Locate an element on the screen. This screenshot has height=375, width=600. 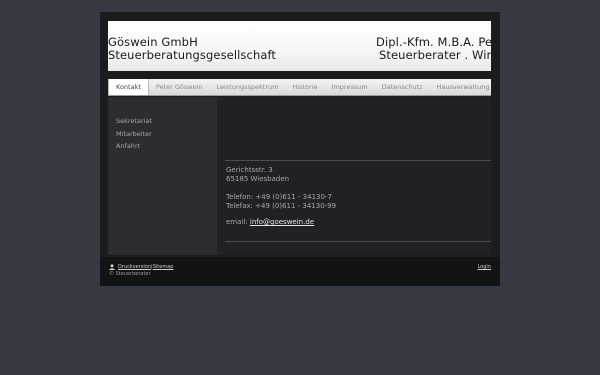
user-icon is located at coordinates (112, 267).